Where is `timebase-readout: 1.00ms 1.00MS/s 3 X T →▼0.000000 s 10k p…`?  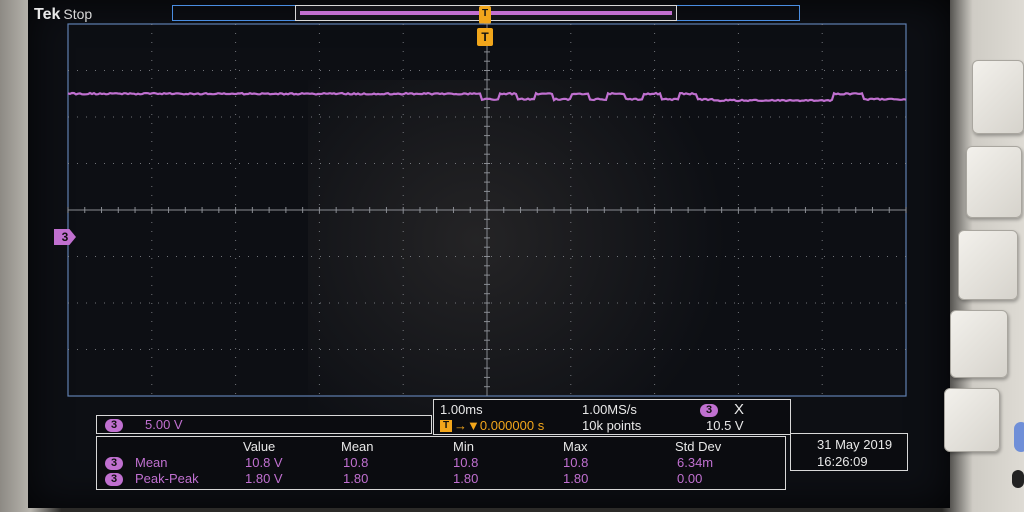
timebase-readout: 1.00ms 1.00MS/s 3 X T →▼0.000000 s 10k p… is located at coordinates (612, 417).